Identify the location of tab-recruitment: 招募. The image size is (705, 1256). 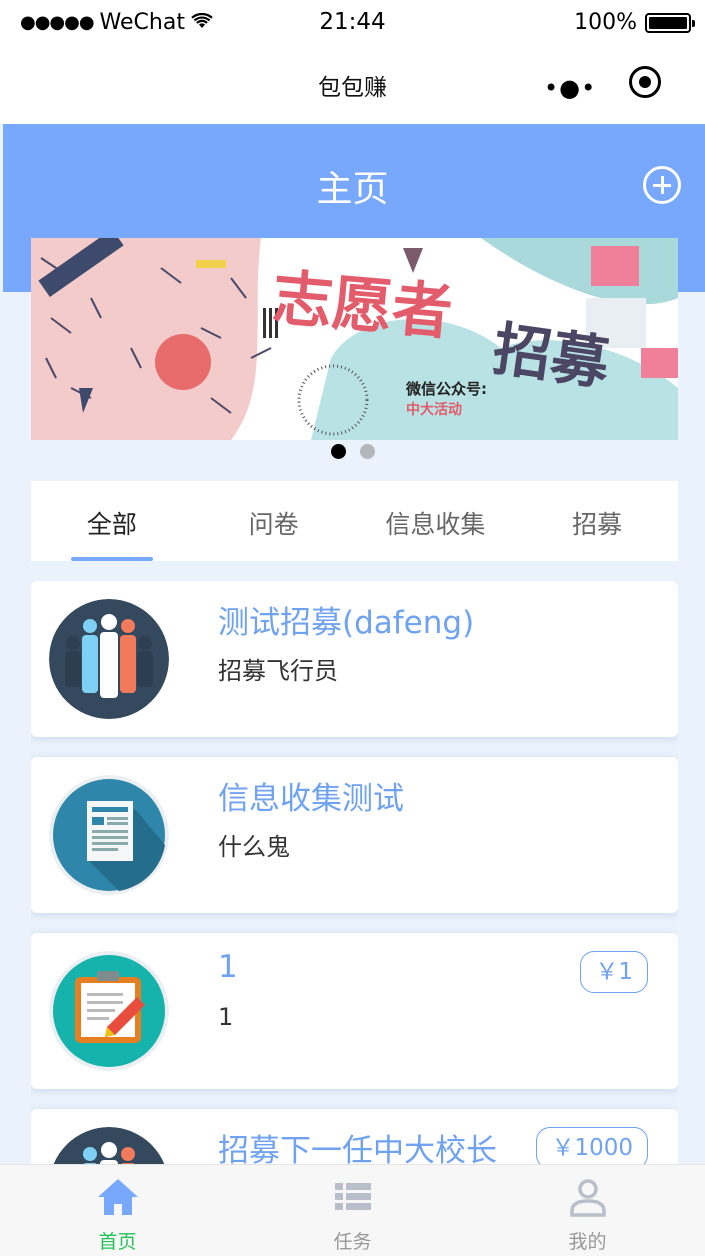
(597, 521).